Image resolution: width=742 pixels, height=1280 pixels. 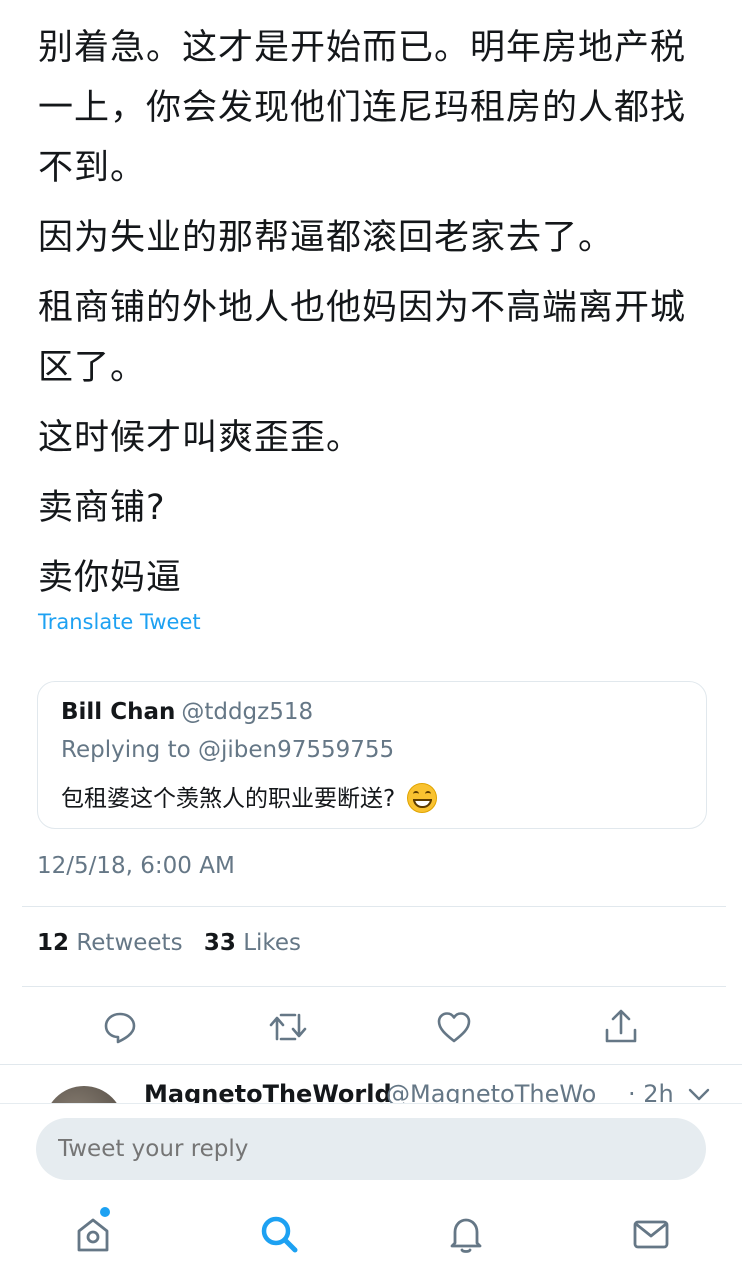 What do you see at coordinates (371, 1237) in the screenshot?
I see `bottom-tab-bar` at bounding box center [371, 1237].